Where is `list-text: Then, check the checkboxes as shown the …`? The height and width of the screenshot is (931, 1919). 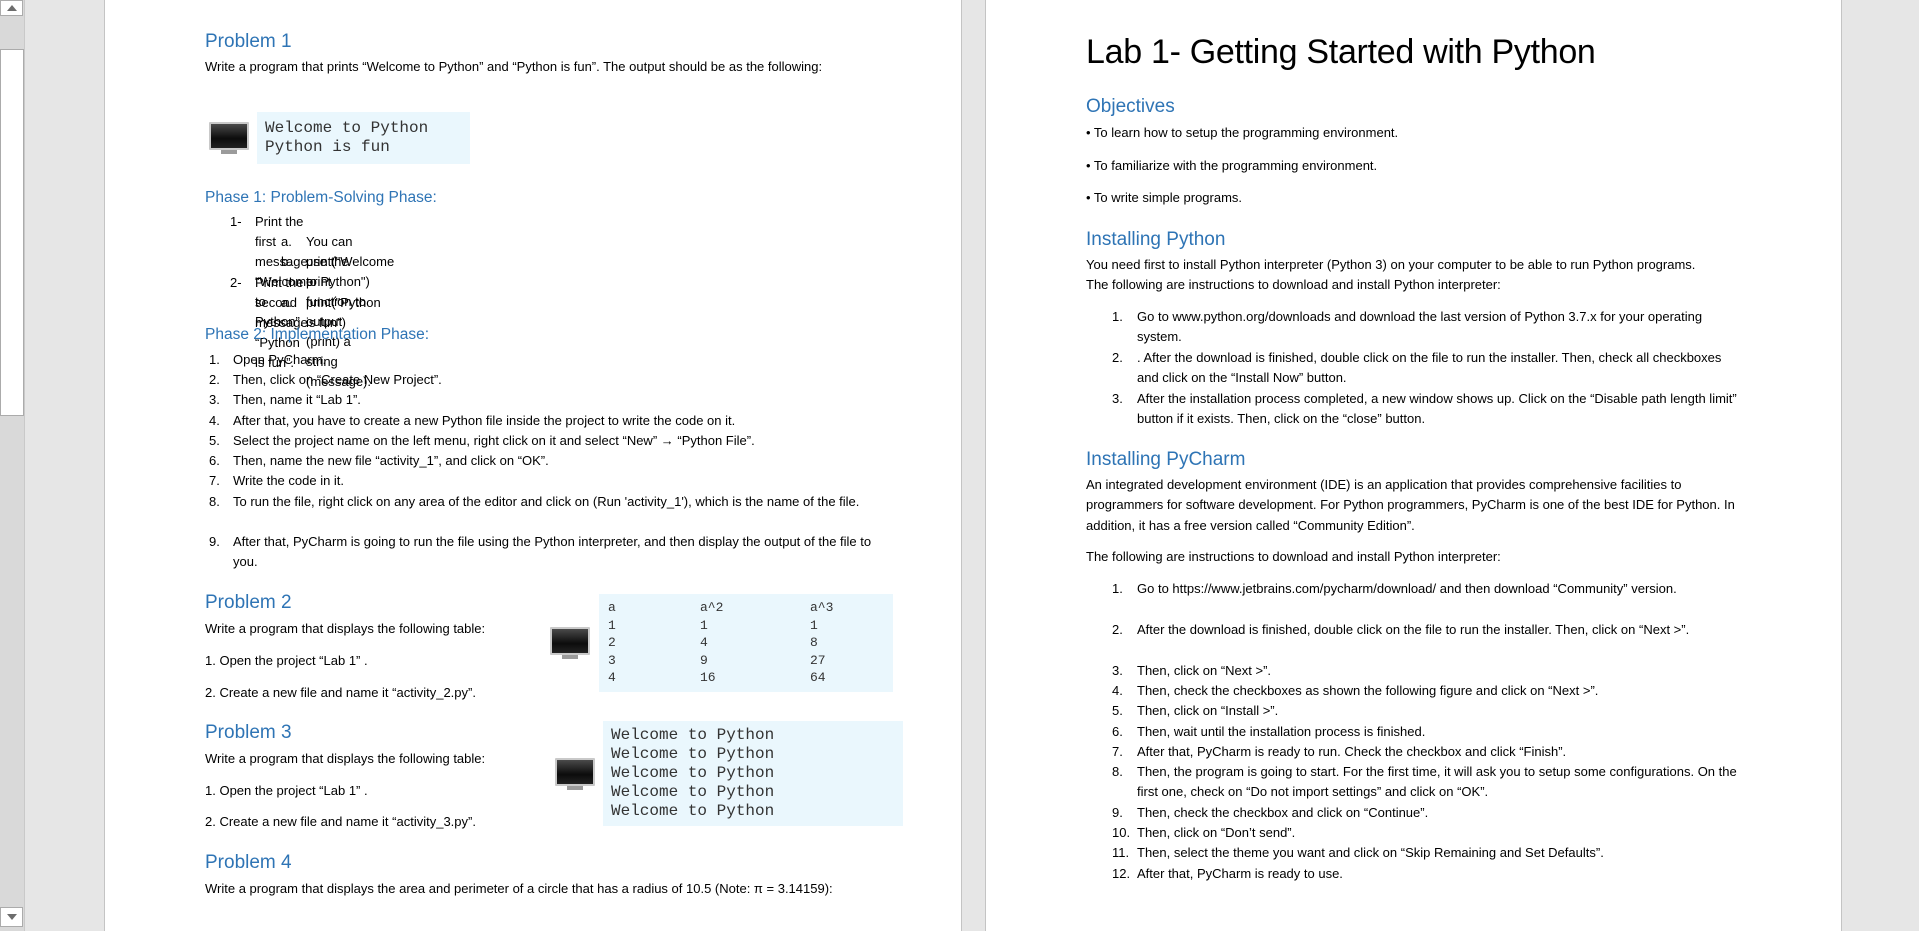 list-text: Then, check the checkboxes as shown the … is located at coordinates (1368, 690).